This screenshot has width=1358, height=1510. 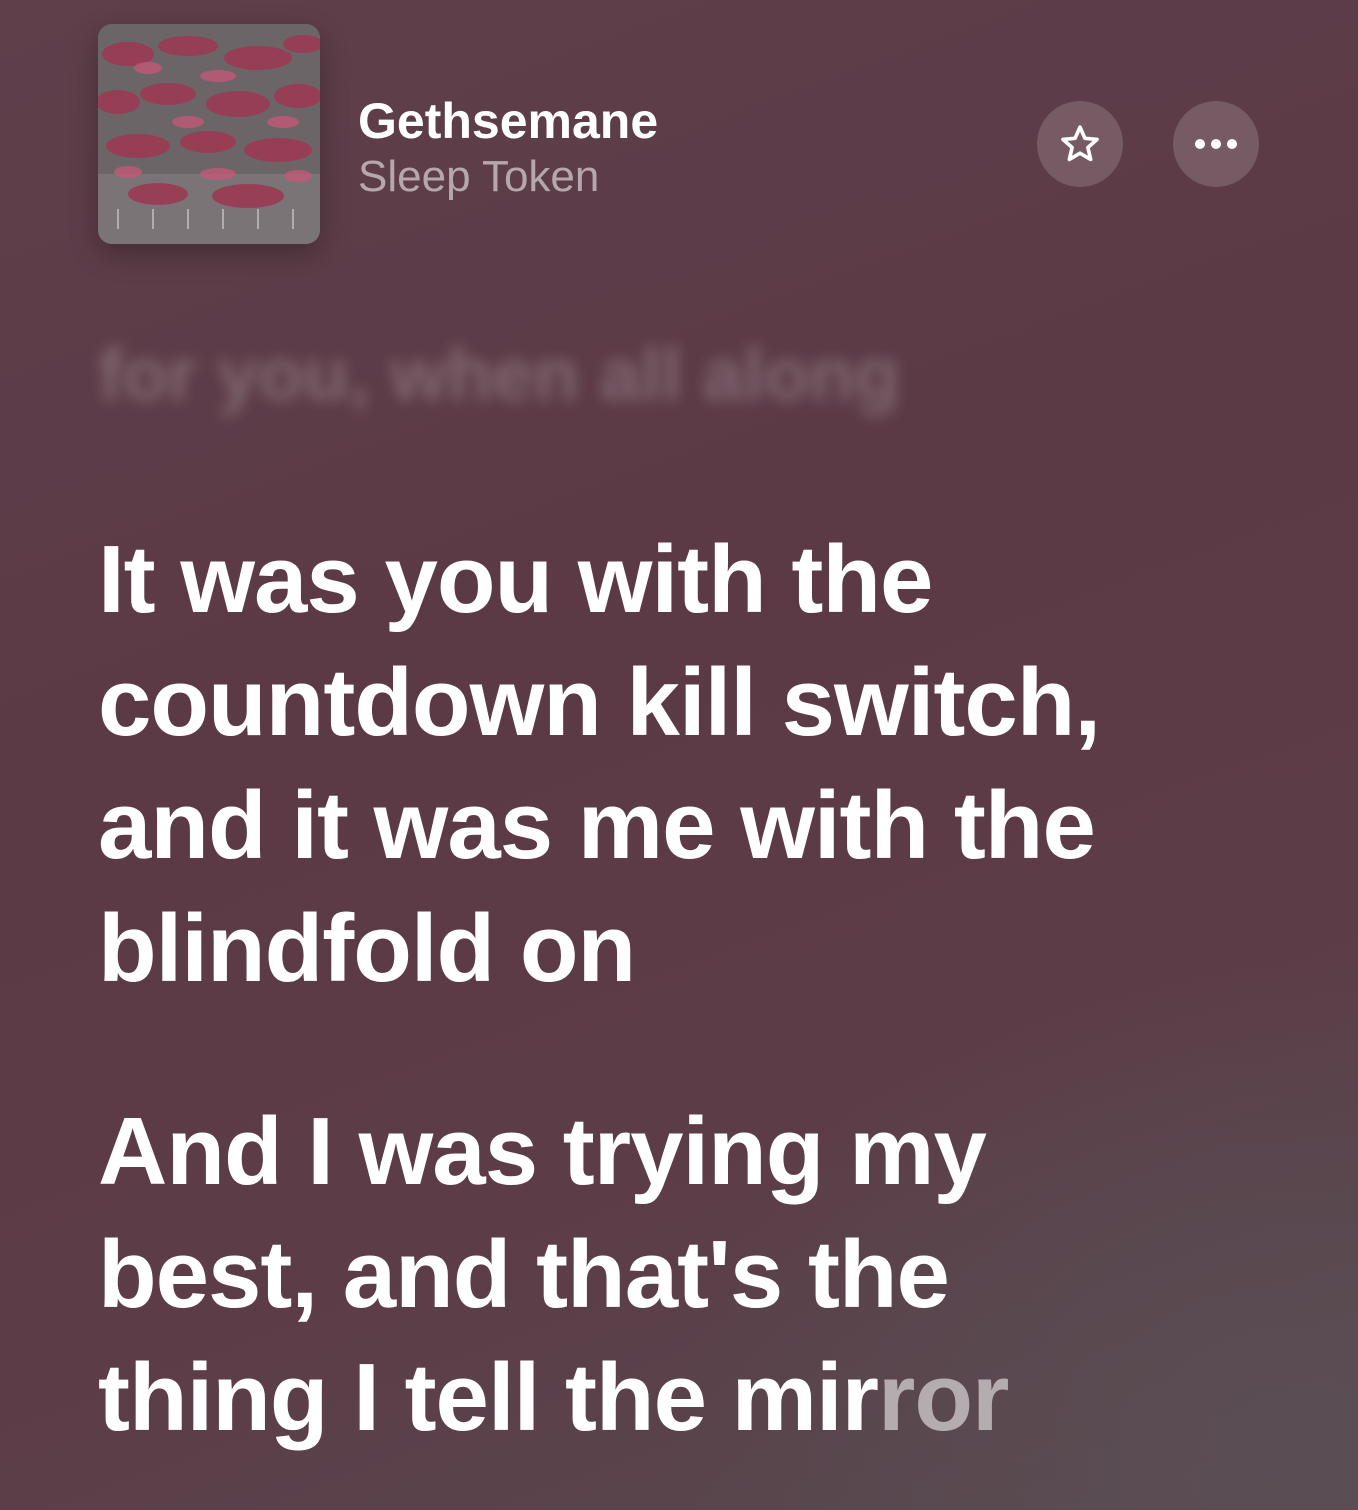 I want to click on track-artist: Sleep Token, so click(x=478, y=177).